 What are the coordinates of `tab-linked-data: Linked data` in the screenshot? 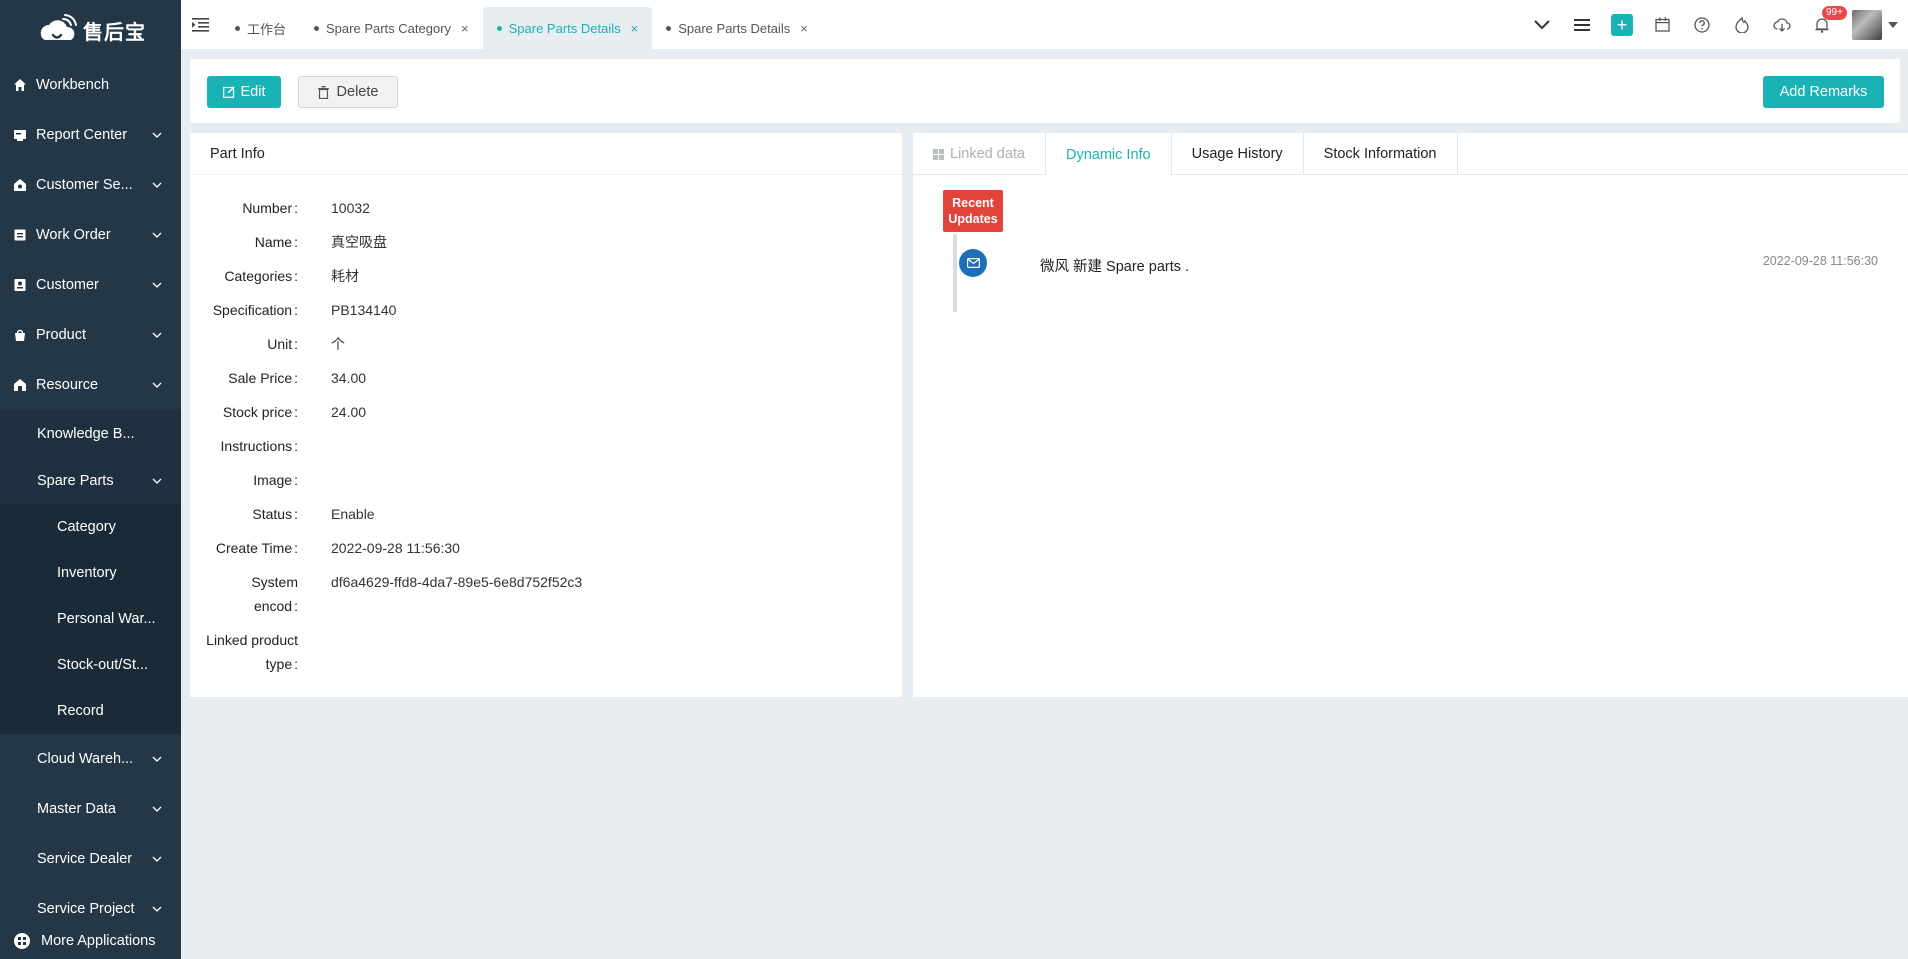 It's located at (979, 154).